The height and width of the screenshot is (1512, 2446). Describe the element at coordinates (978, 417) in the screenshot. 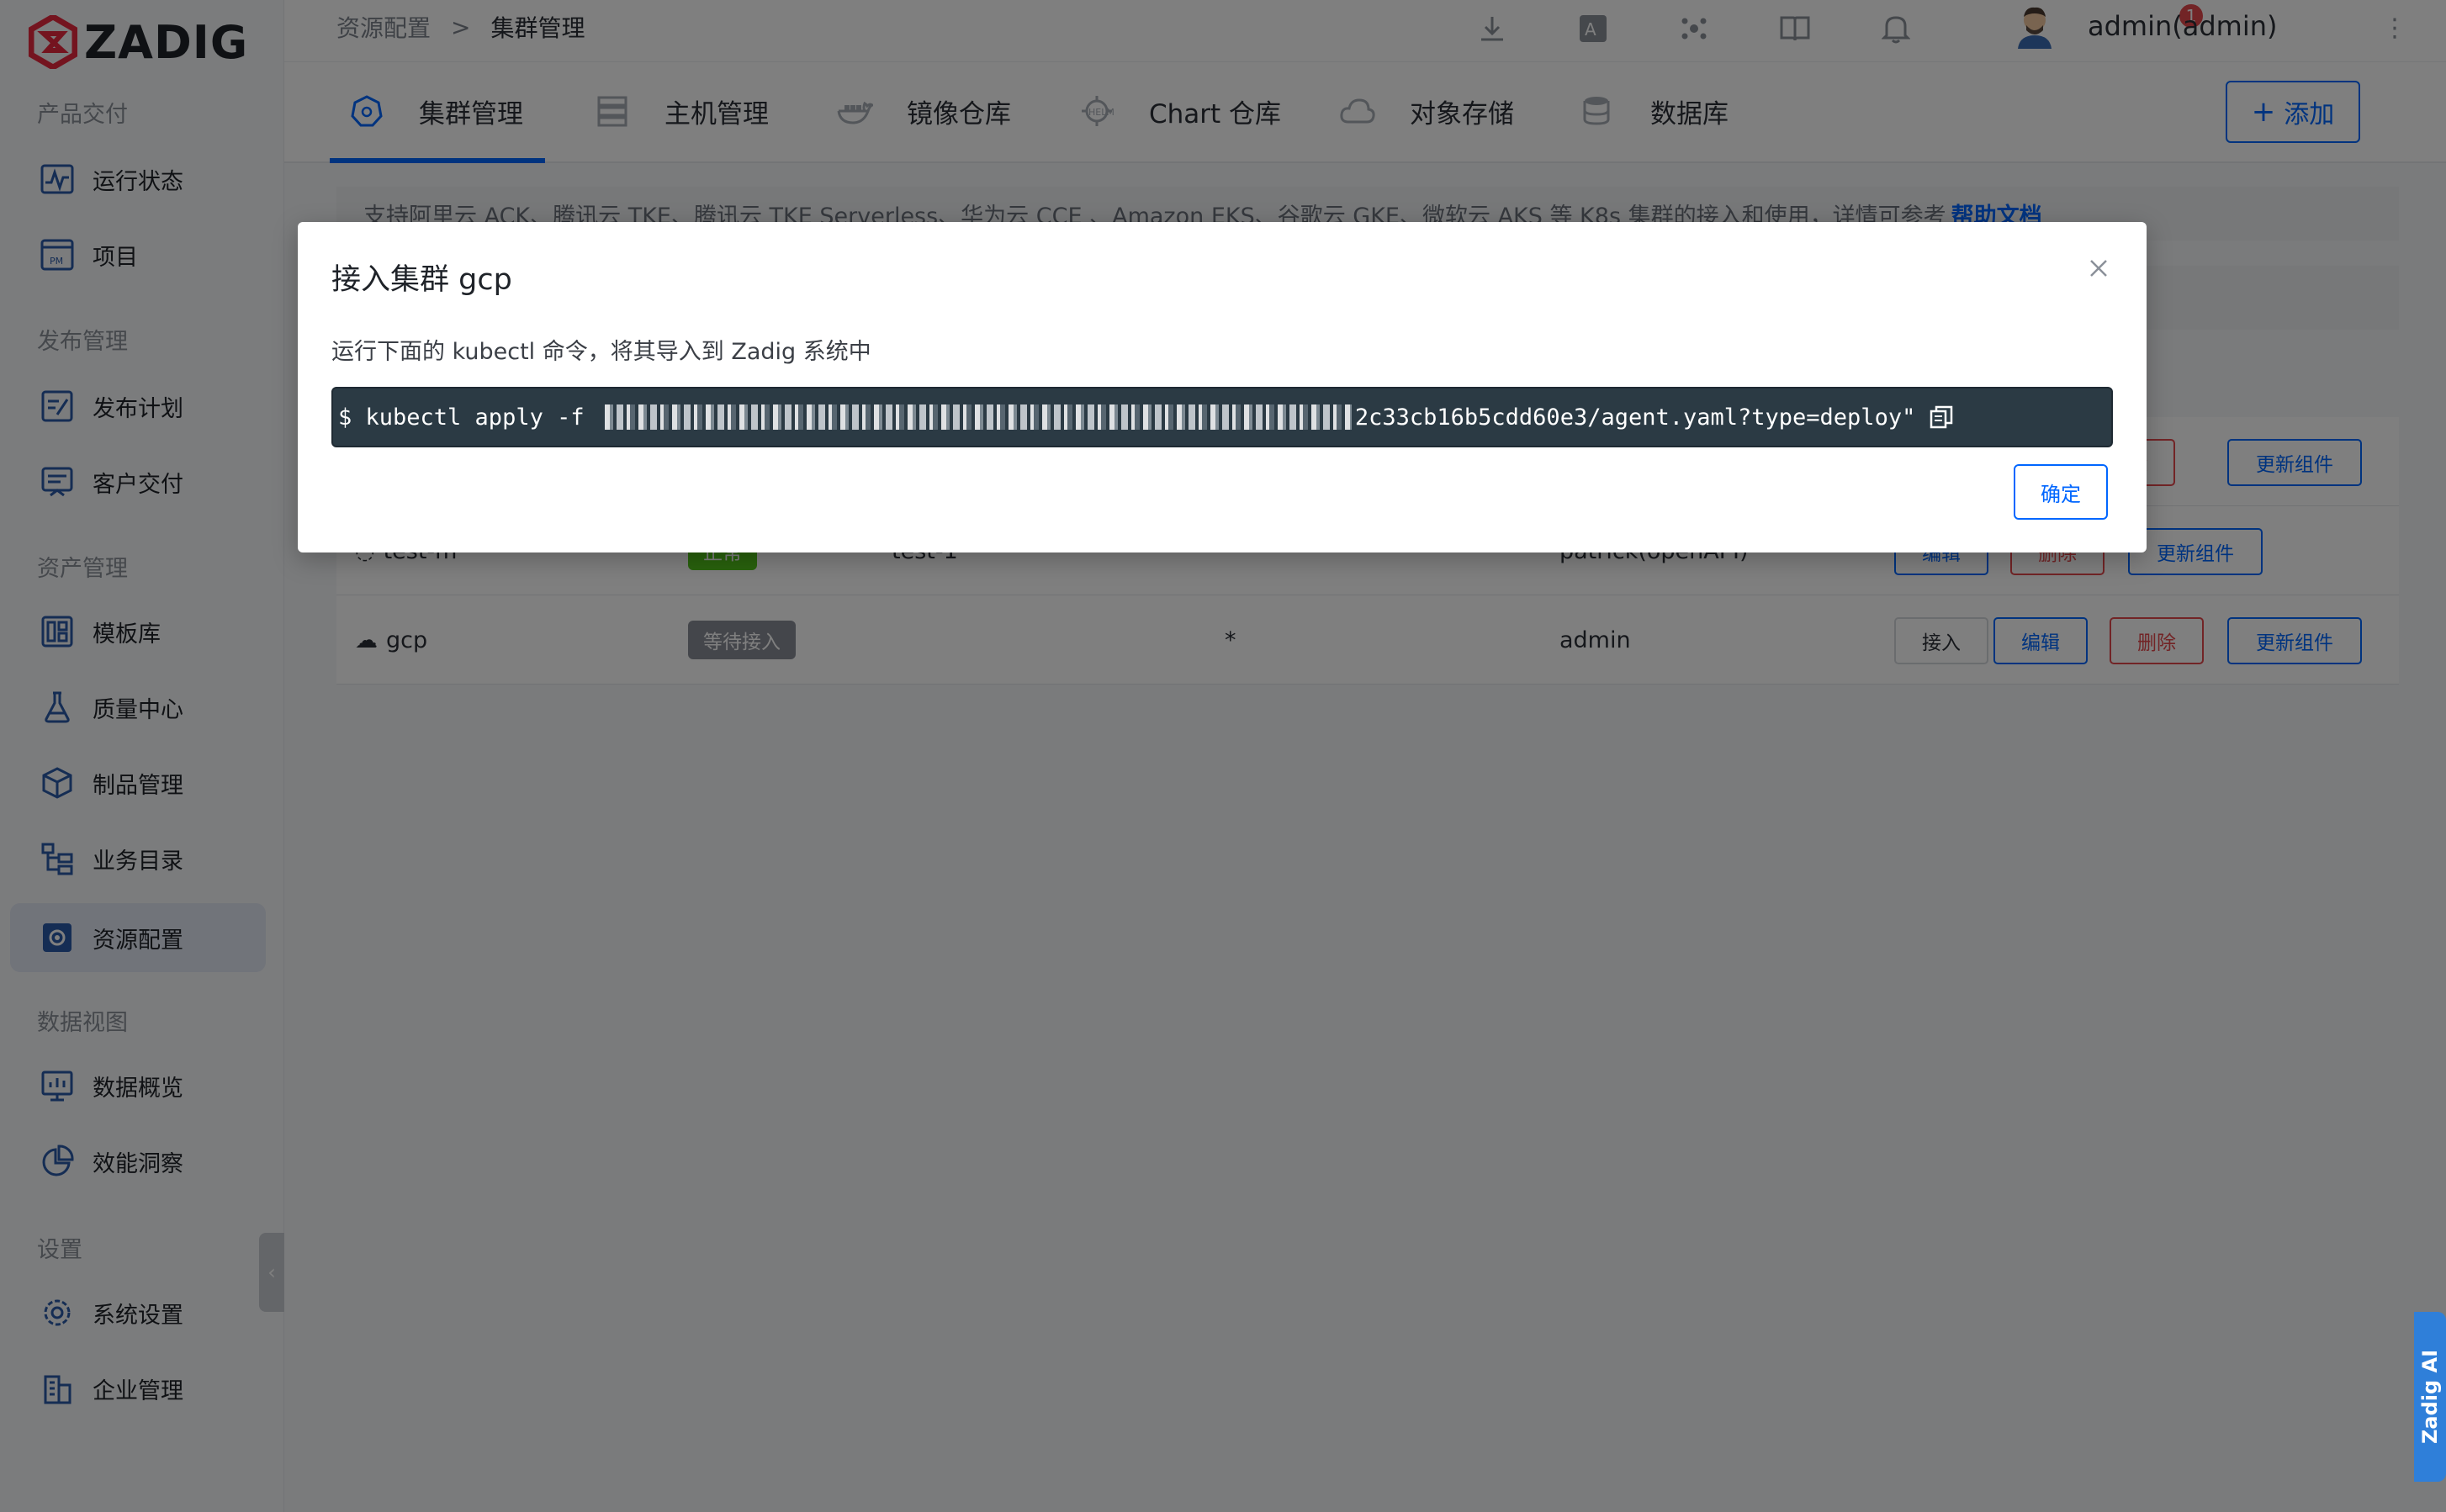

I see `redacted-url` at that location.